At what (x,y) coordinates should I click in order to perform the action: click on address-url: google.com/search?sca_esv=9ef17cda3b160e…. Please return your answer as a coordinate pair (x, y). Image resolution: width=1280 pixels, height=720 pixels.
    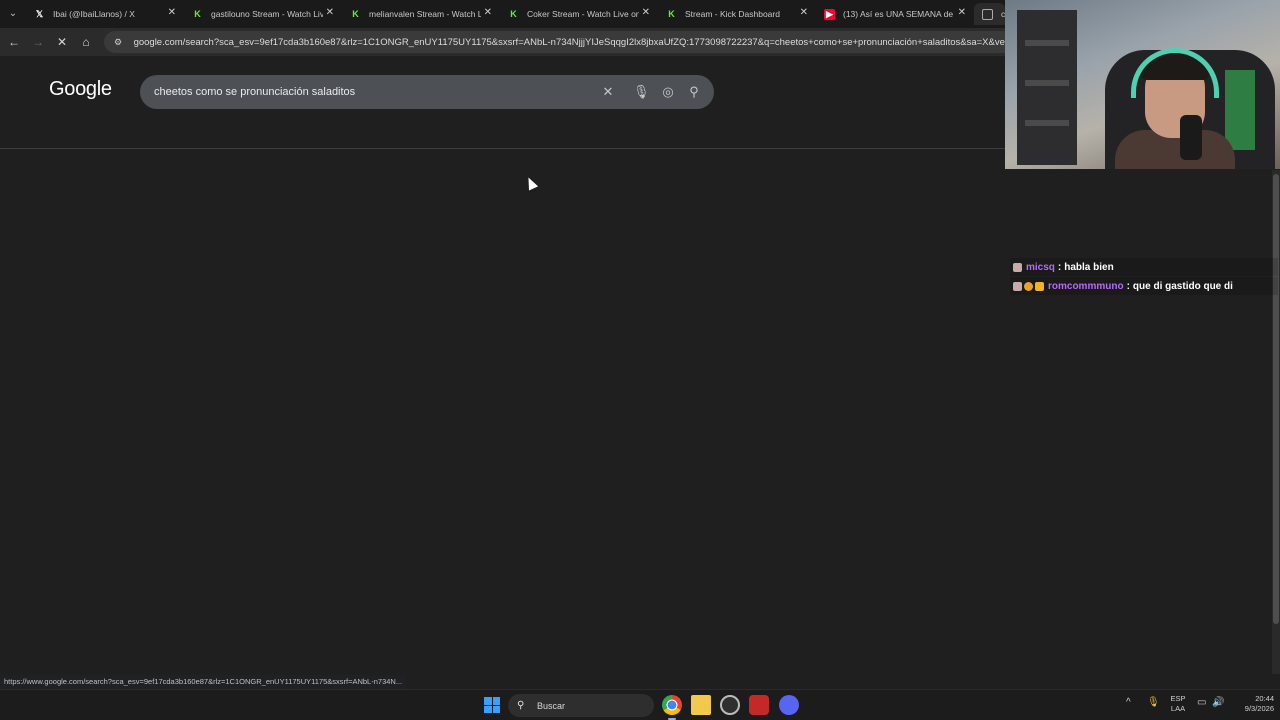
    Looking at the image, I should click on (569, 42).